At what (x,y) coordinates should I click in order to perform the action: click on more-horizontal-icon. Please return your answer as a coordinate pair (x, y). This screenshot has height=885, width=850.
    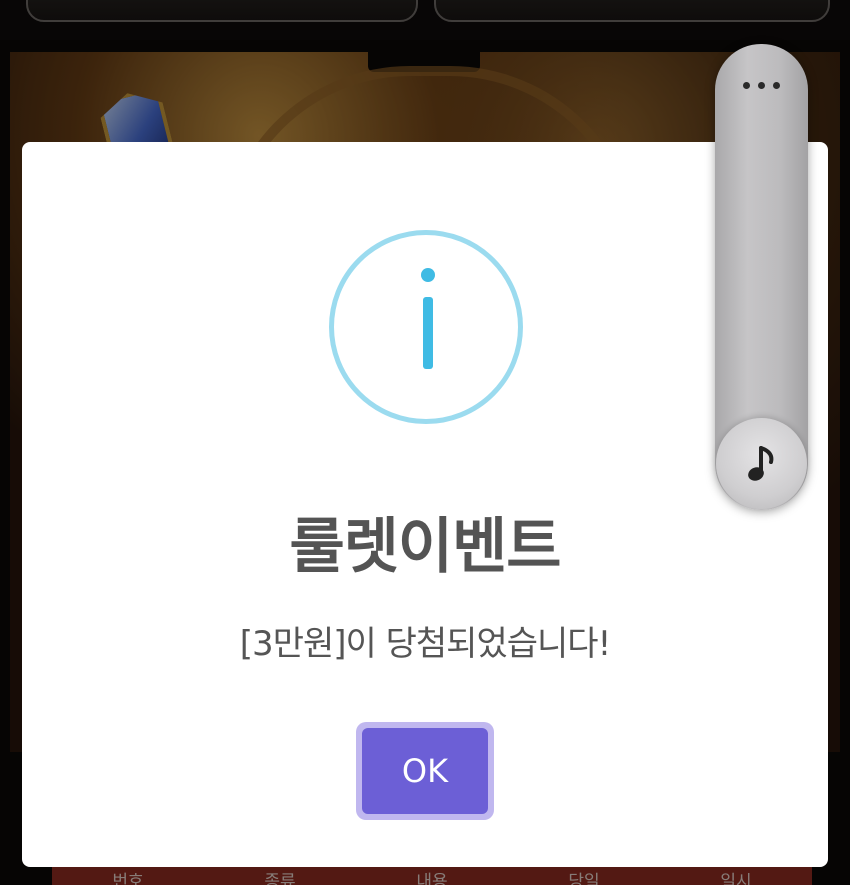
    Looking at the image, I should click on (761, 85).